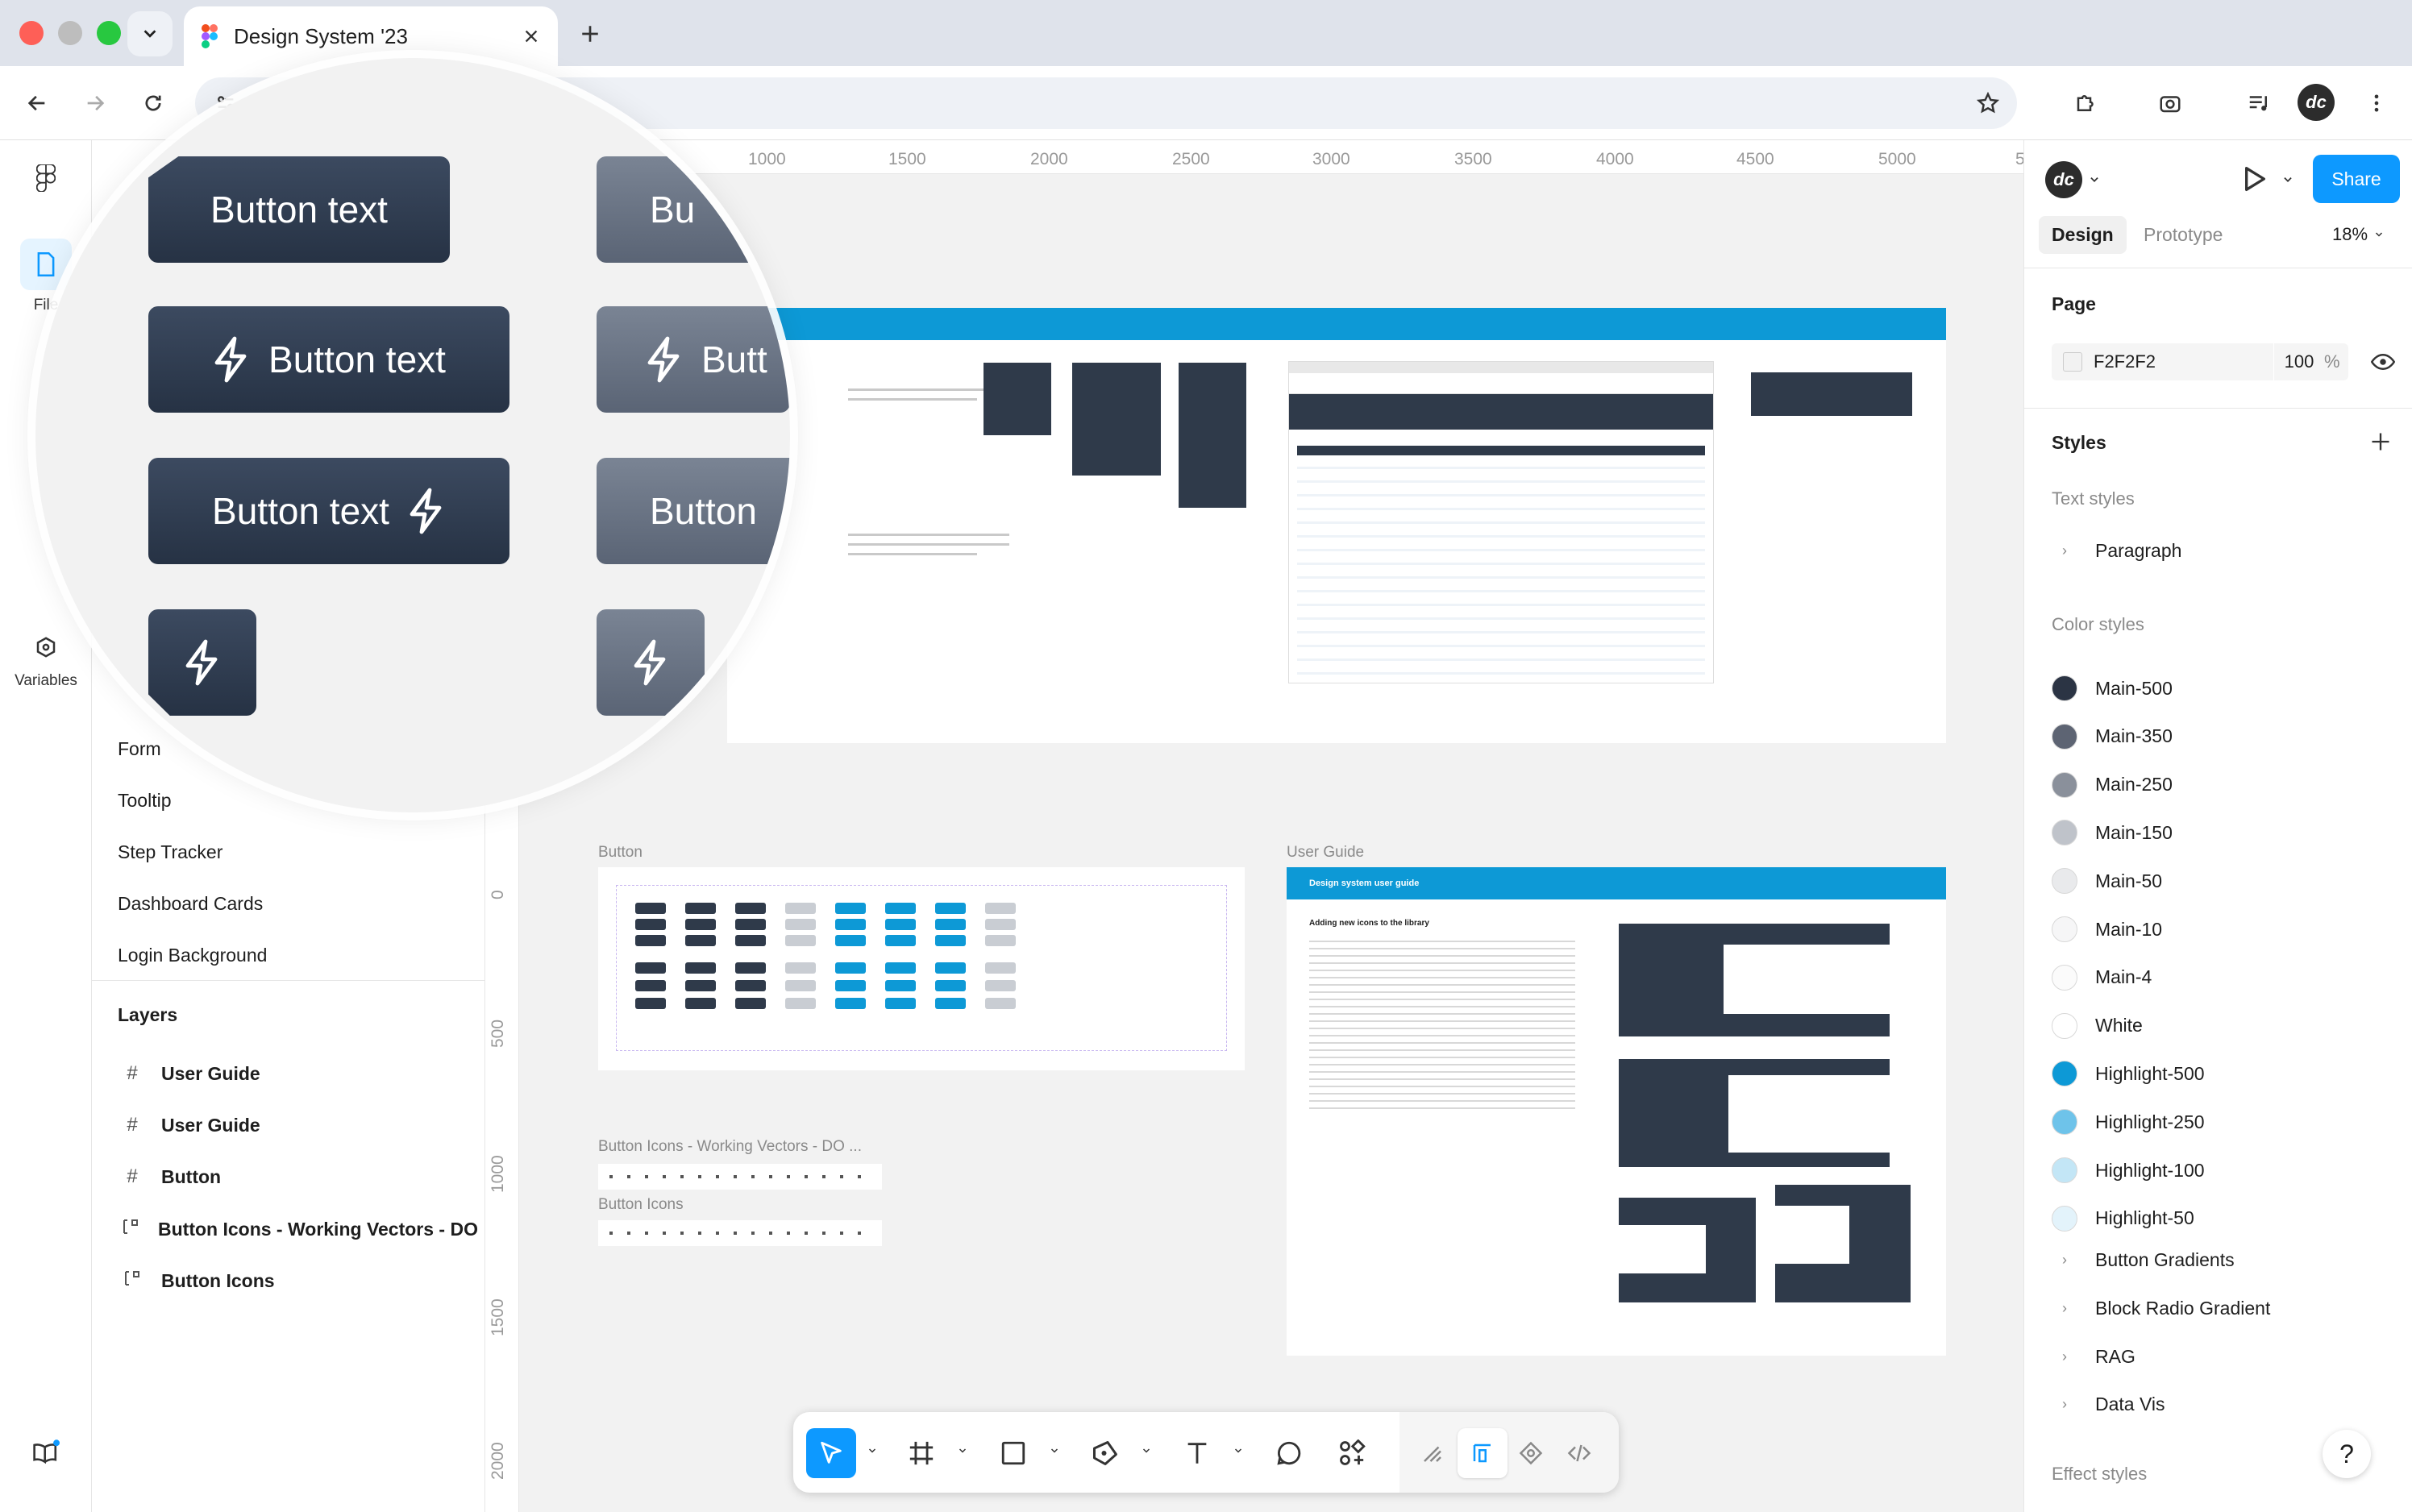 This screenshot has height=1512, width=2412. I want to click on color-style-item: Main-250, so click(2112, 784).